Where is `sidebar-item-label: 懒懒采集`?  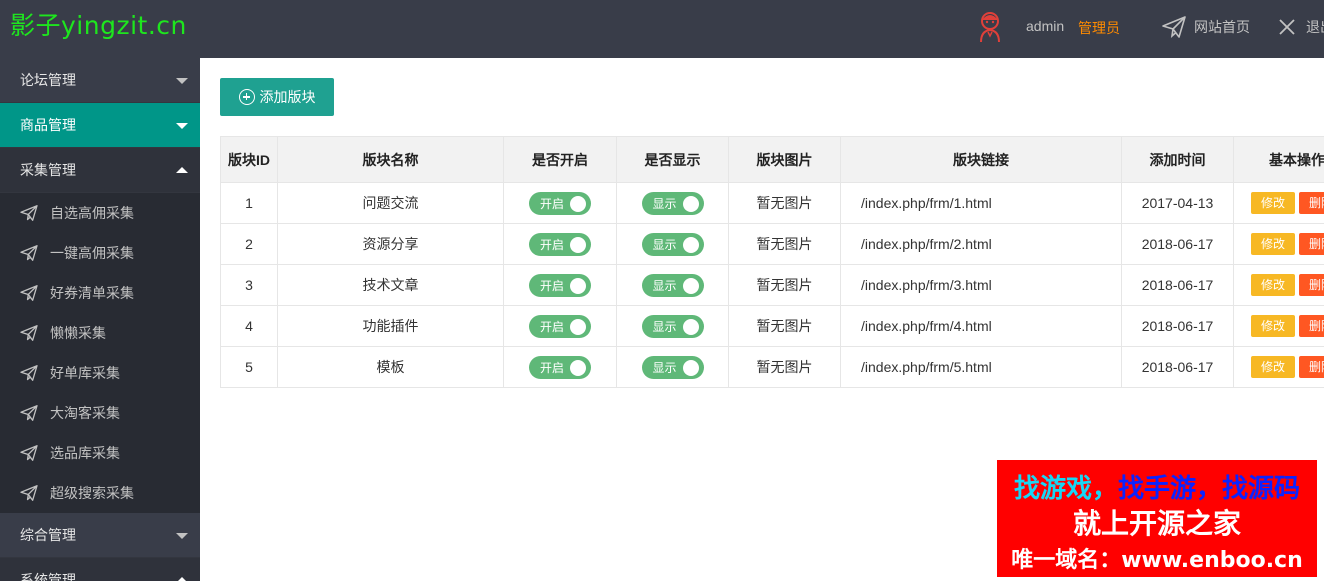
sidebar-item-label: 懒懒采集 is located at coordinates (78, 333).